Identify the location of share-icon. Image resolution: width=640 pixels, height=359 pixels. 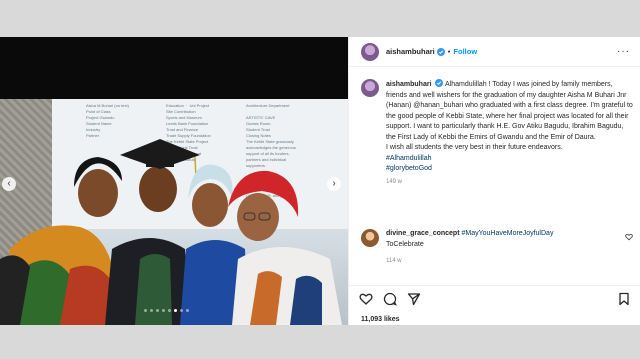
(414, 299).